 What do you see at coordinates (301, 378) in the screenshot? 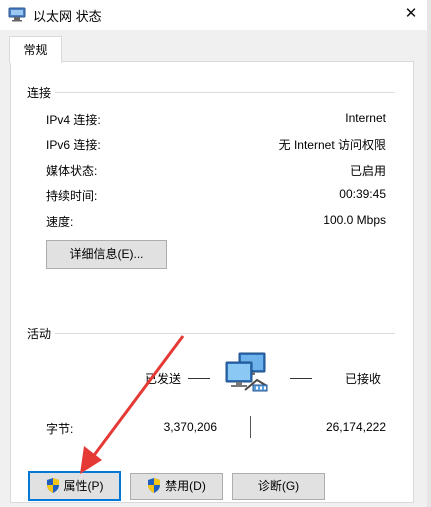
I see `received-dash` at bounding box center [301, 378].